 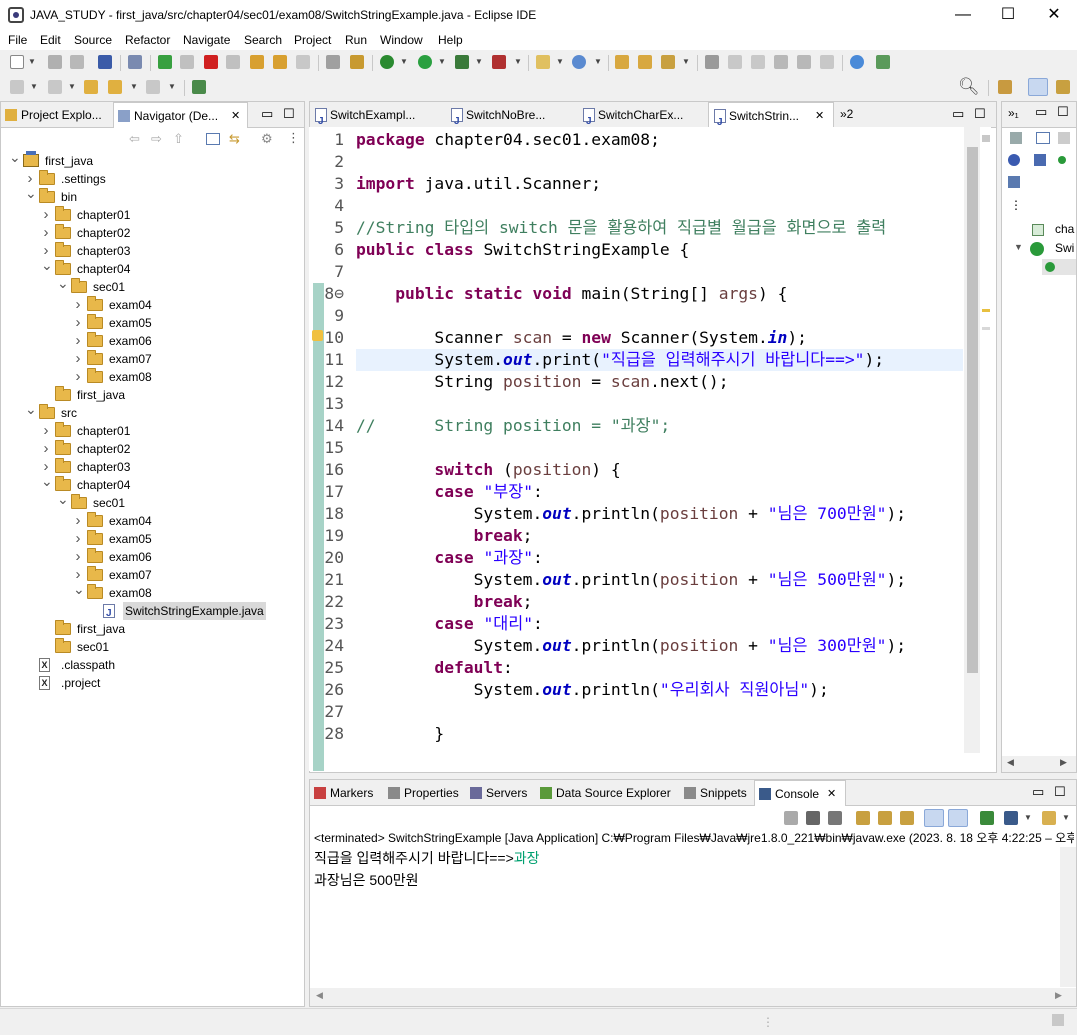 I want to click on word-wrap-icon, so click(x=907, y=818).